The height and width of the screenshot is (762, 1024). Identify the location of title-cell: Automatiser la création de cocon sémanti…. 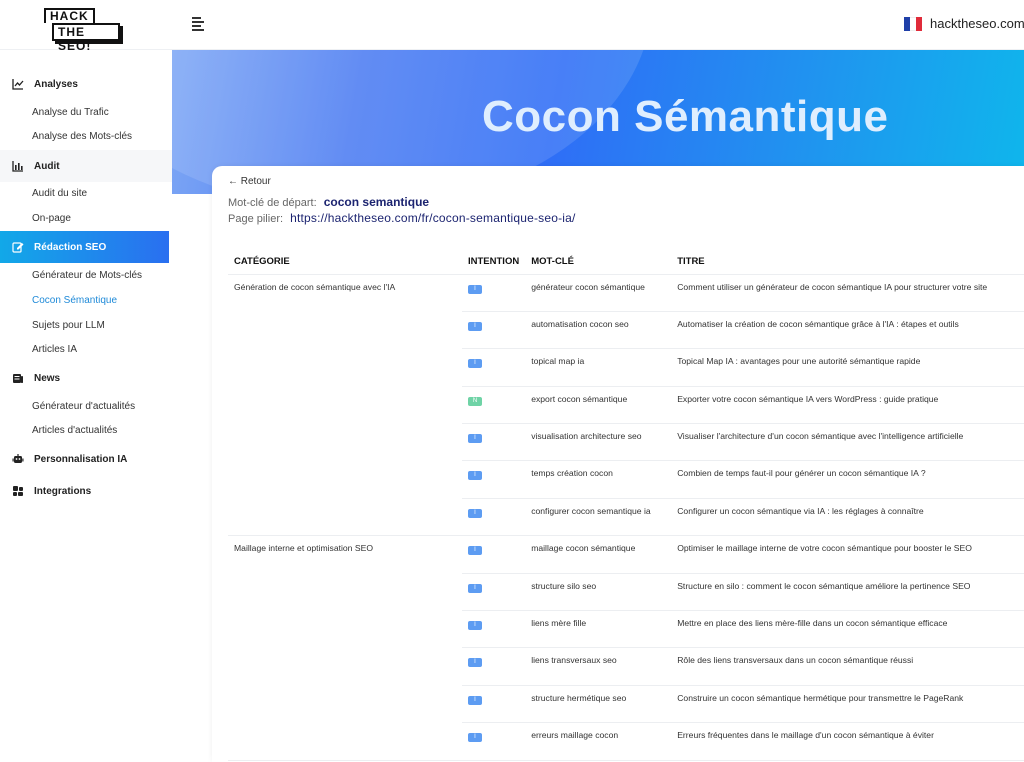
(847, 330).